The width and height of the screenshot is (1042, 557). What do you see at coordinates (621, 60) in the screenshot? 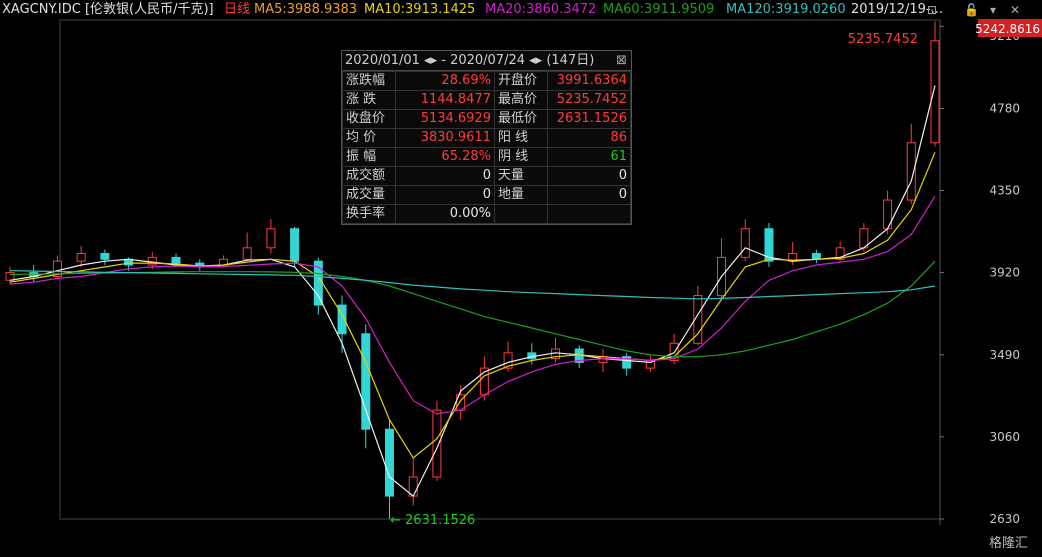
I see `close-icon: ⊠` at bounding box center [621, 60].